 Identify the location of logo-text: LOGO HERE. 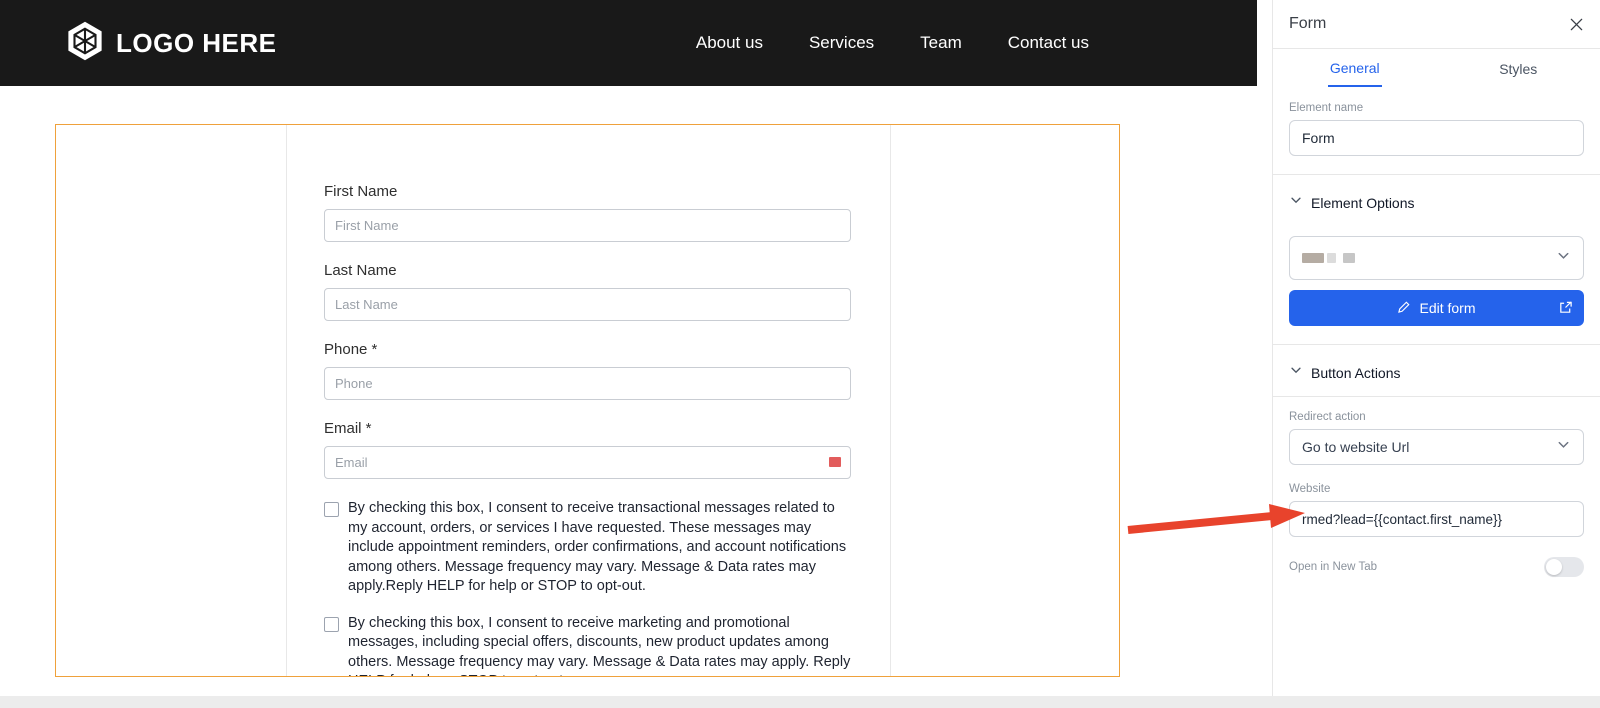
(196, 42).